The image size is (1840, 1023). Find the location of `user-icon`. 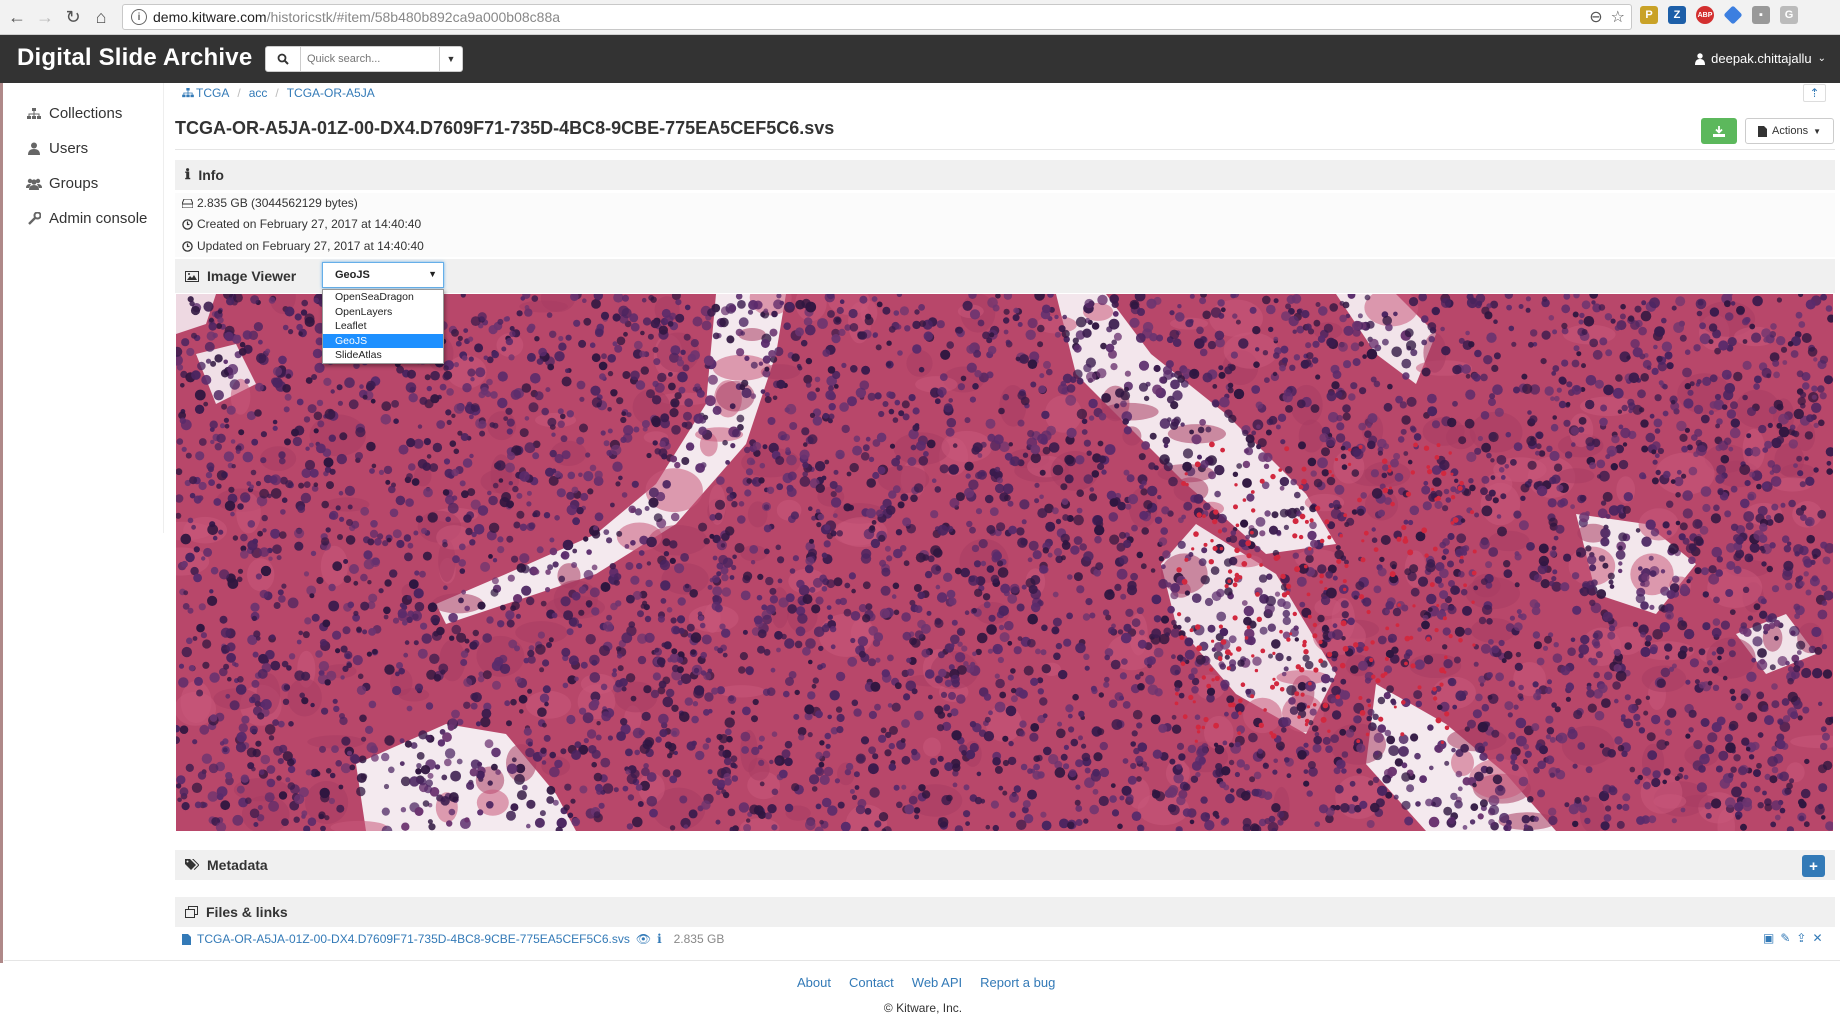

user-icon is located at coordinates (34, 148).